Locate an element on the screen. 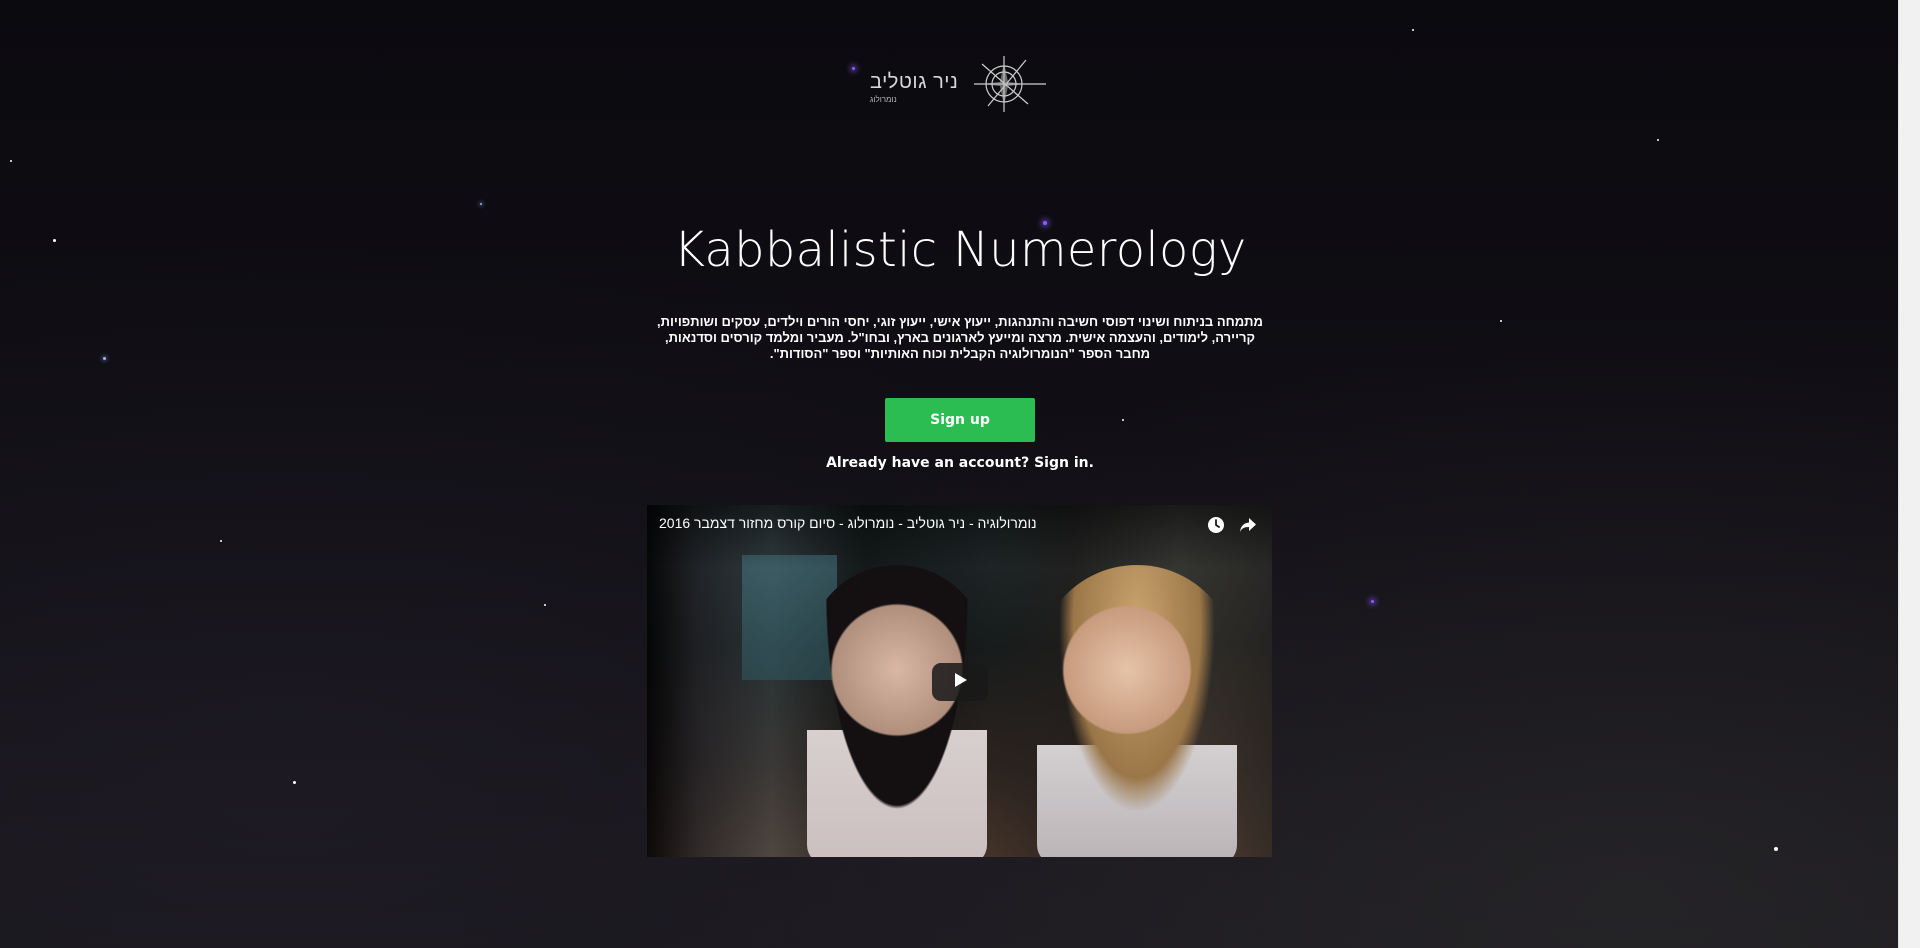  compass-icon is located at coordinates (1007, 87).